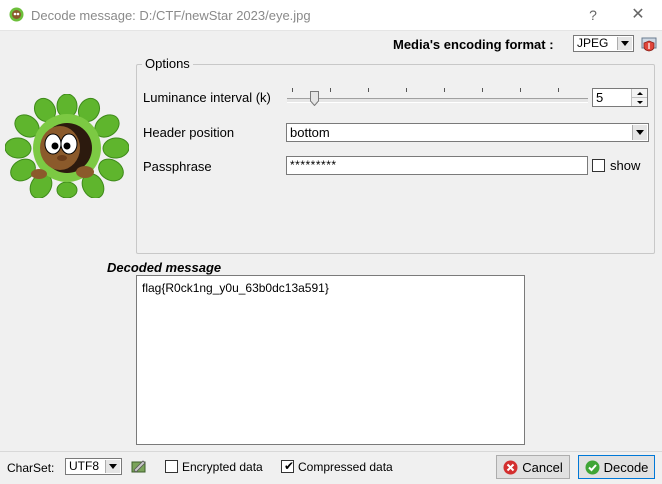  Describe the element at coordinates (167, 63) in the screenshot. I see `options-legend: Options` at that location.